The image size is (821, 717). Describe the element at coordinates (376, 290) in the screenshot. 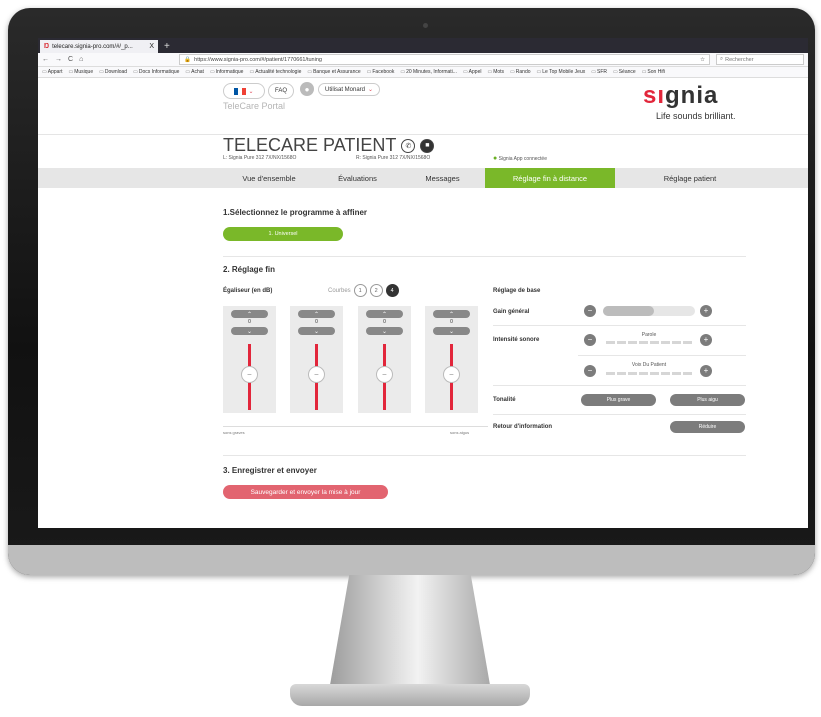

I see `curve-2-button: 2` at that location.